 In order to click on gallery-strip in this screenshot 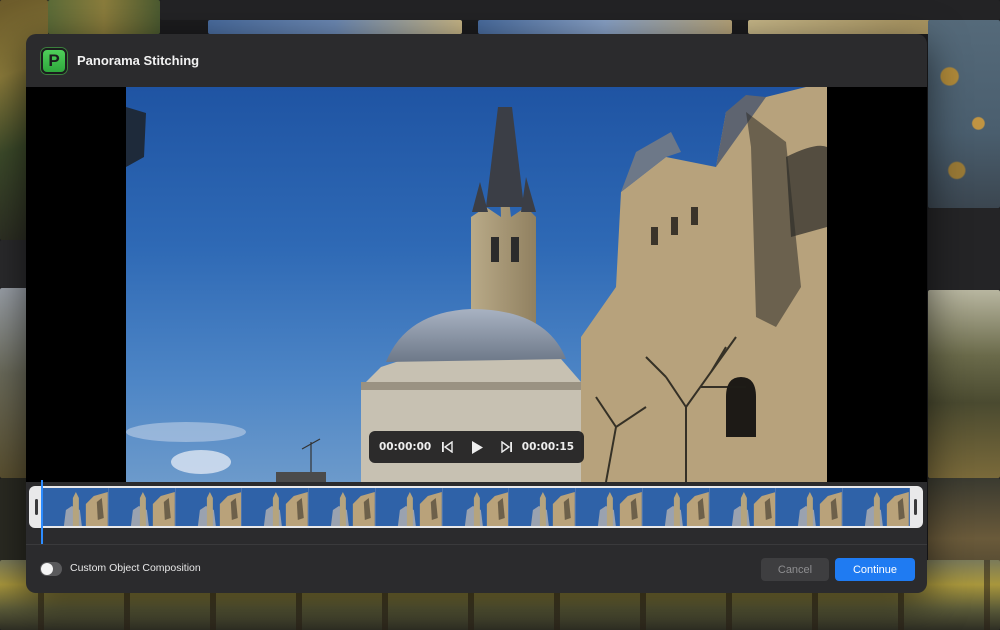, I will do `click(580, 10)`.